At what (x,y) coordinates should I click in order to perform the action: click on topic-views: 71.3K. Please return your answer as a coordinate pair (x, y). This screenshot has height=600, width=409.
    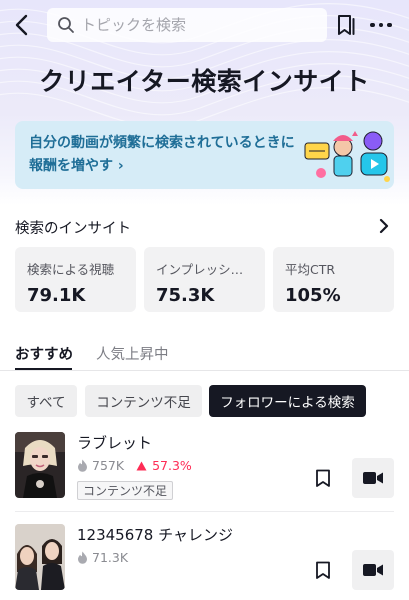
    Looking at the image, I should click on (110, 557).